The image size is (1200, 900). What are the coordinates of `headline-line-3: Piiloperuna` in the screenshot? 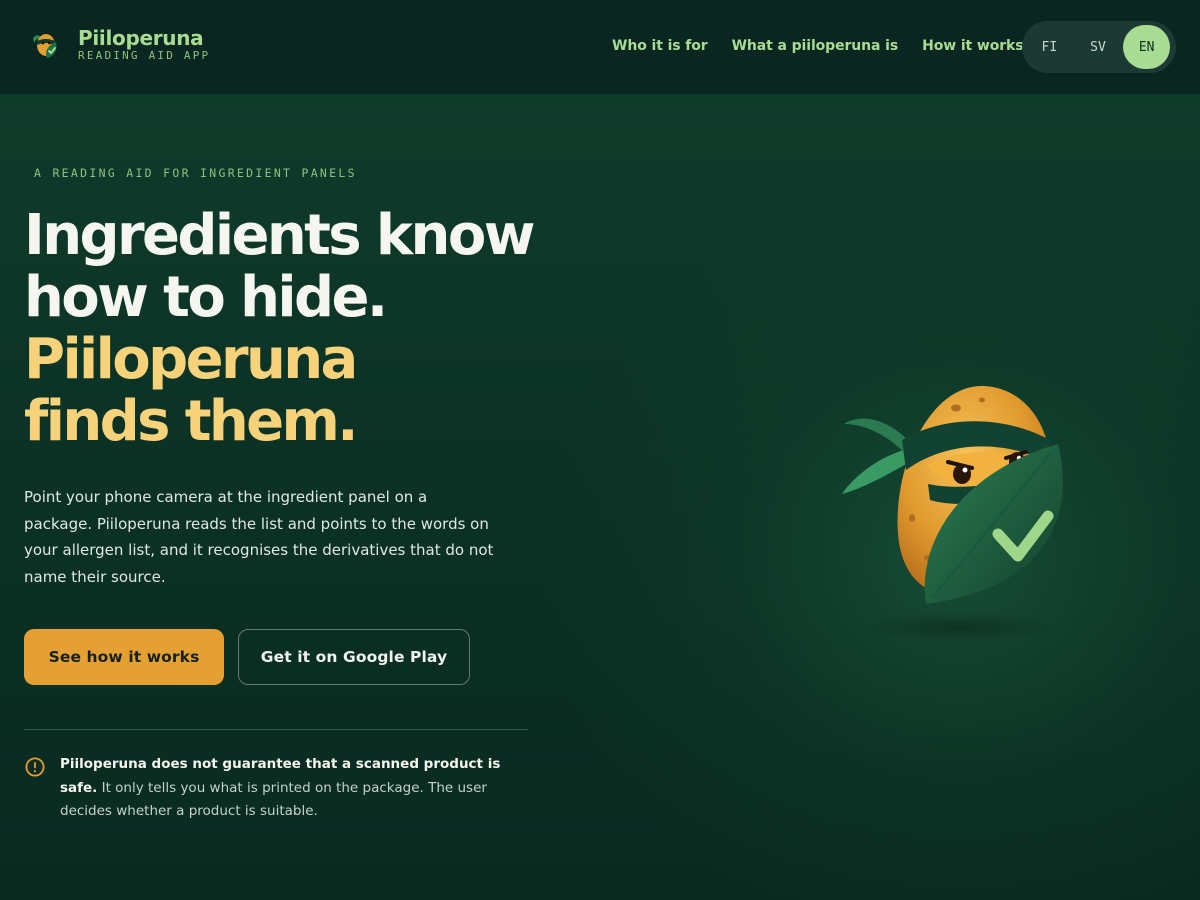 It's located at (191, 359).